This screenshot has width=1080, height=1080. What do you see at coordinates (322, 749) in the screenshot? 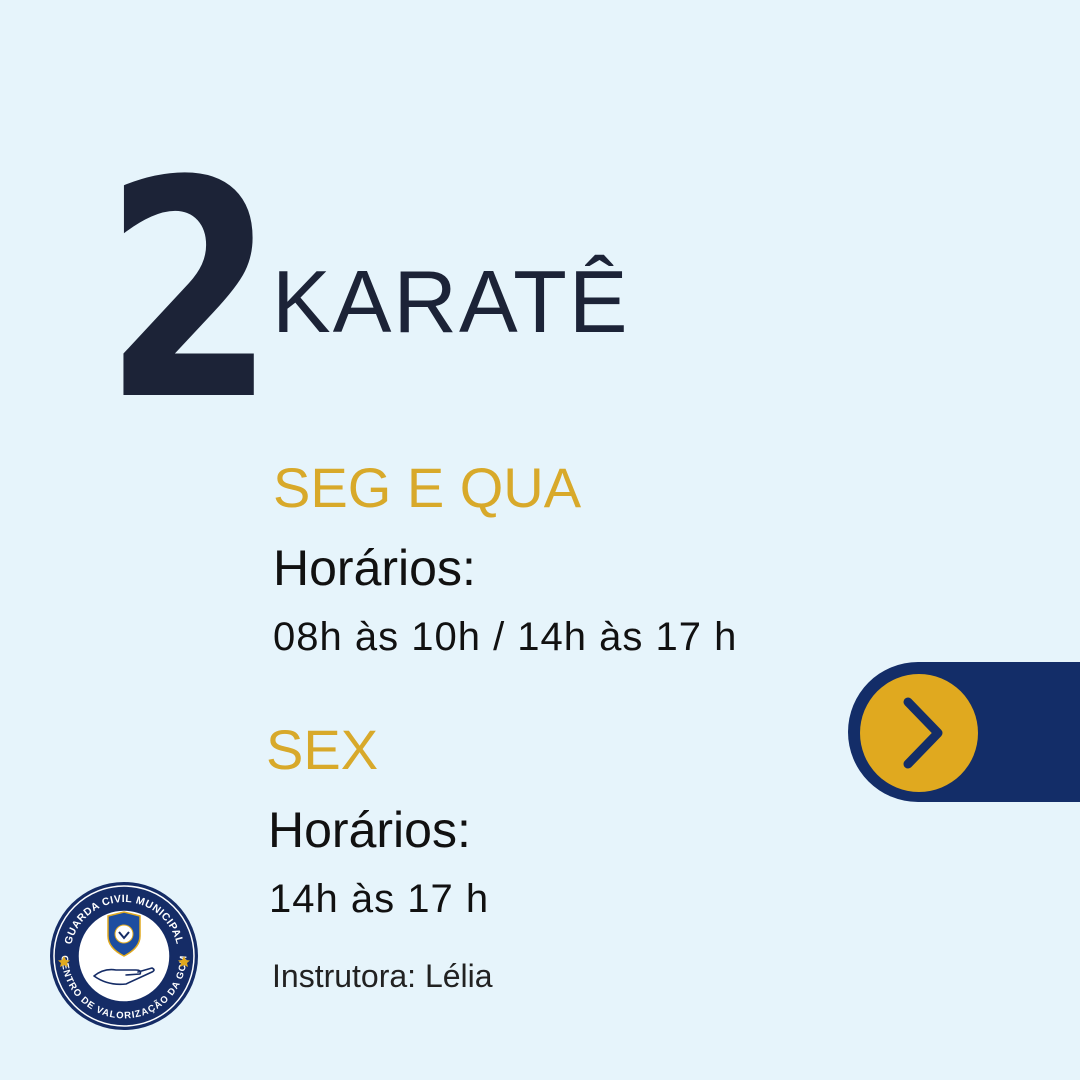
I see `schedule-days-2: SEX` at bounding box center [322, 749].